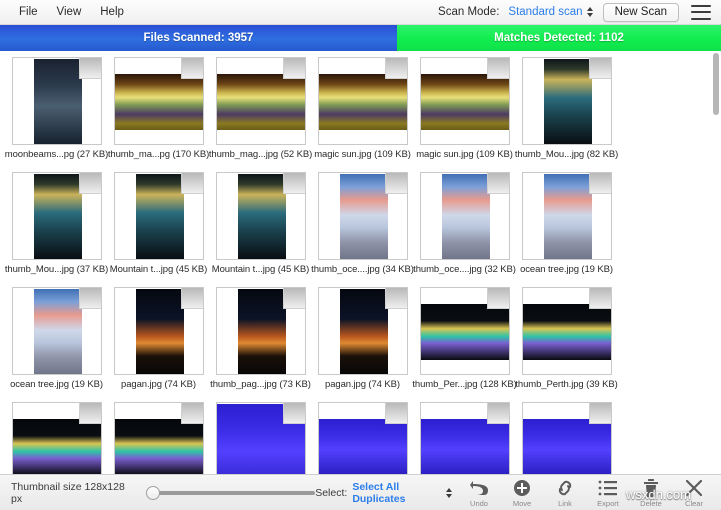  I want to click on thumbnail-cell: lights .jpg (197 KB), so click(260, 438).